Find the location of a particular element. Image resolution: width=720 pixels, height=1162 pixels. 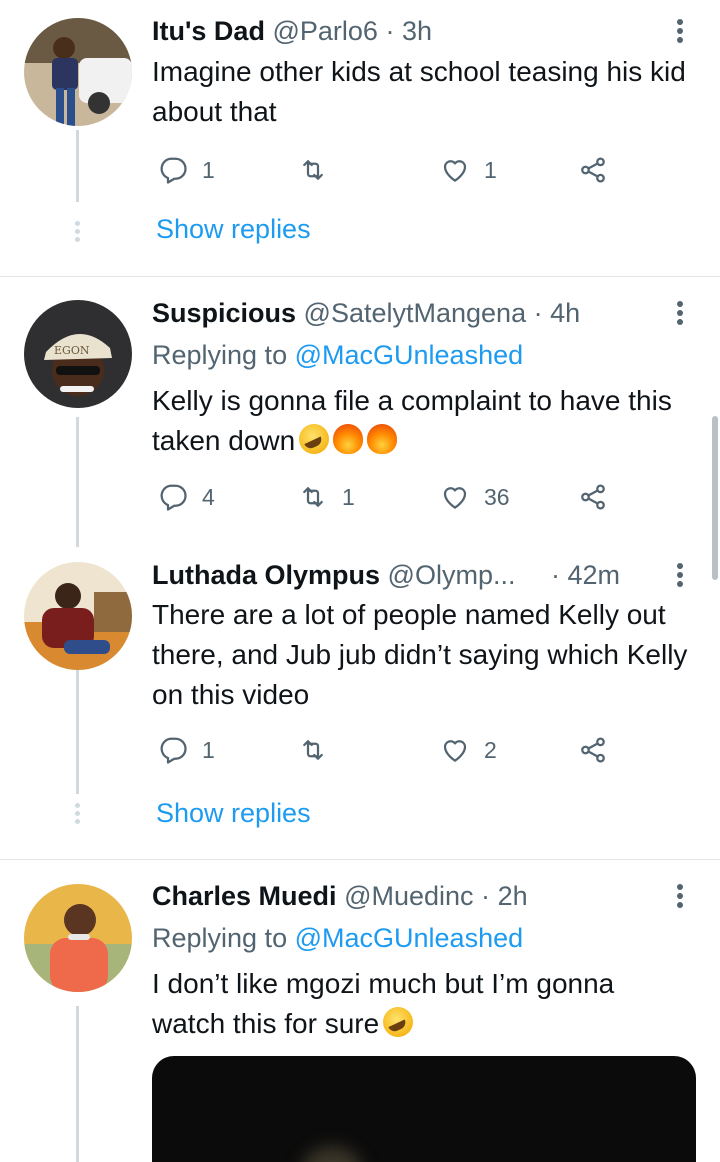

tweet-header: Luthada Olympus @Olymp... · 42m is located at coordinates (386, 575).